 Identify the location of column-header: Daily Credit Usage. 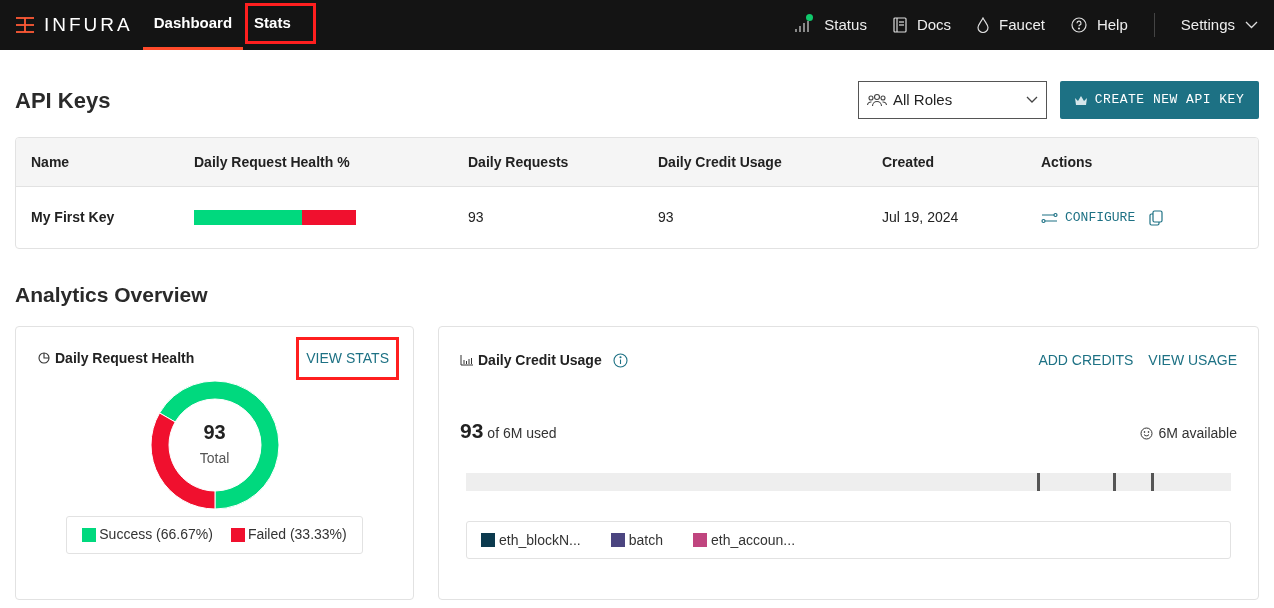
(720, 162).